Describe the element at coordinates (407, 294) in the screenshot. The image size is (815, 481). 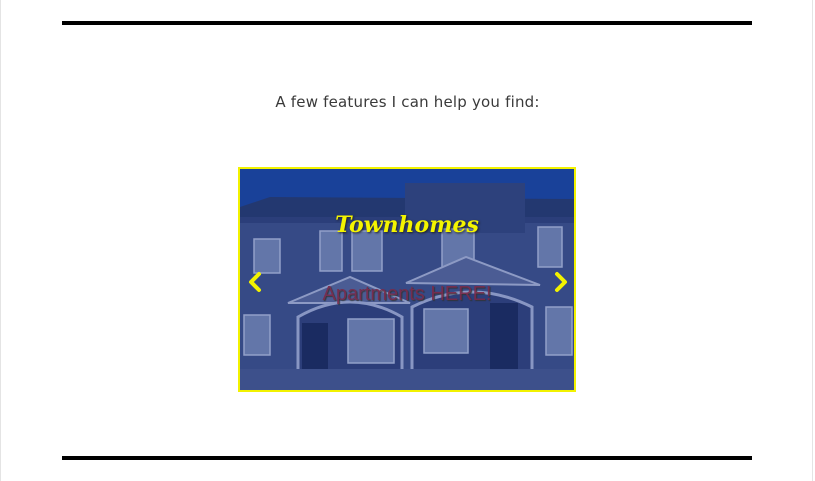
I see `slide-caption: Apartments HERE!` at that location.